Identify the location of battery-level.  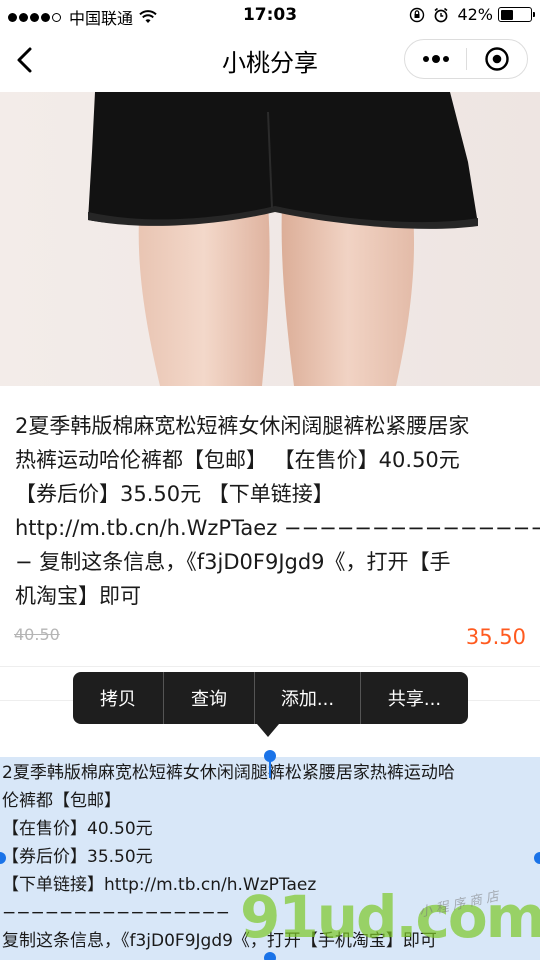
(506, 14).